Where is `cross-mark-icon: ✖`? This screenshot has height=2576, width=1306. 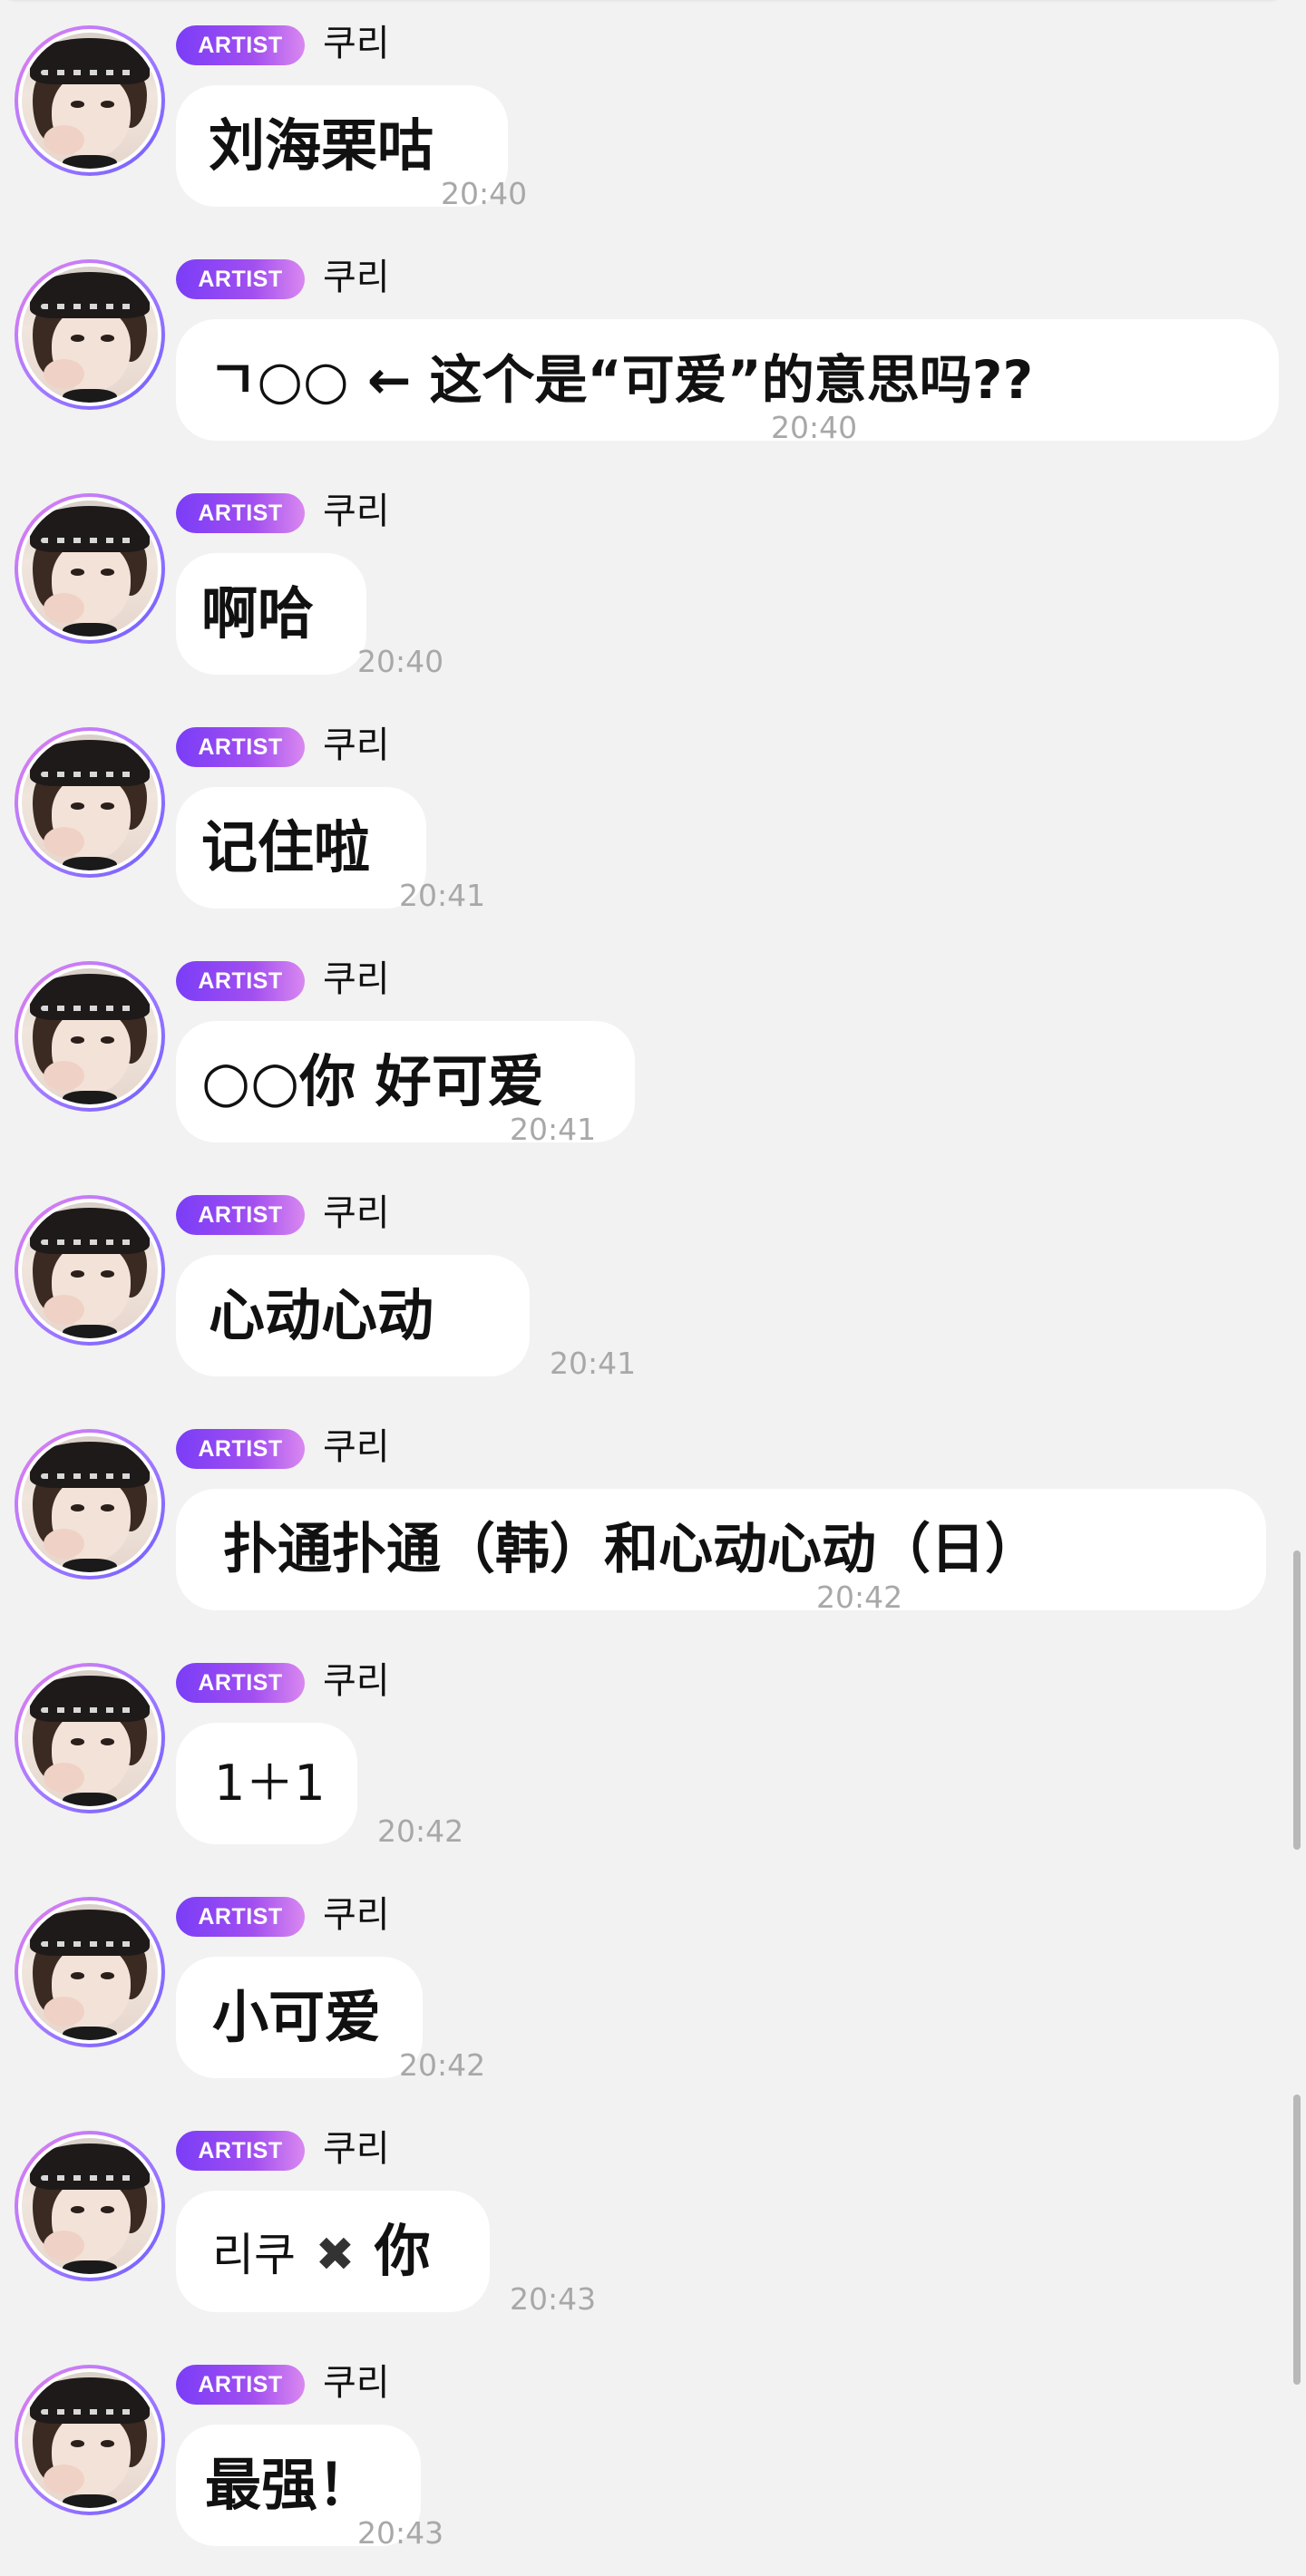
cross-mark-icon: ✖ is located at coordinates (335, 2255).